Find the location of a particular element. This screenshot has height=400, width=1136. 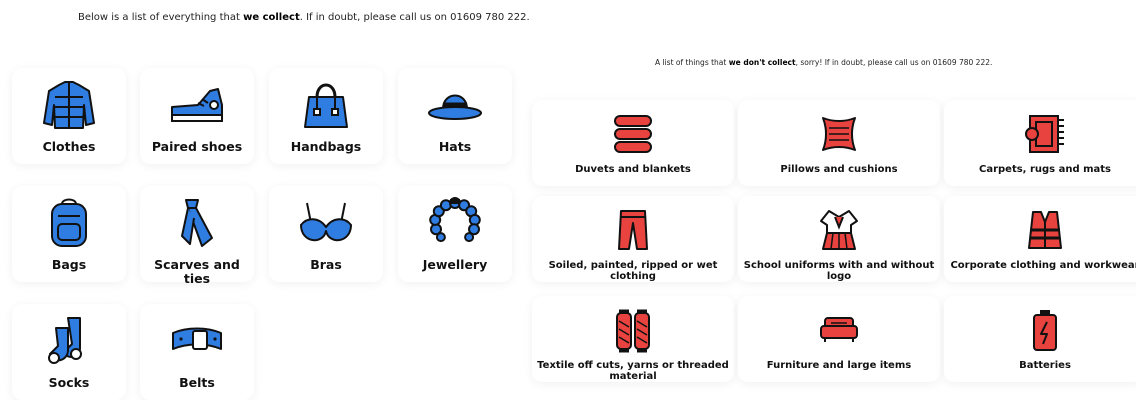

battery-icon is located at coordinates (1045, 330).